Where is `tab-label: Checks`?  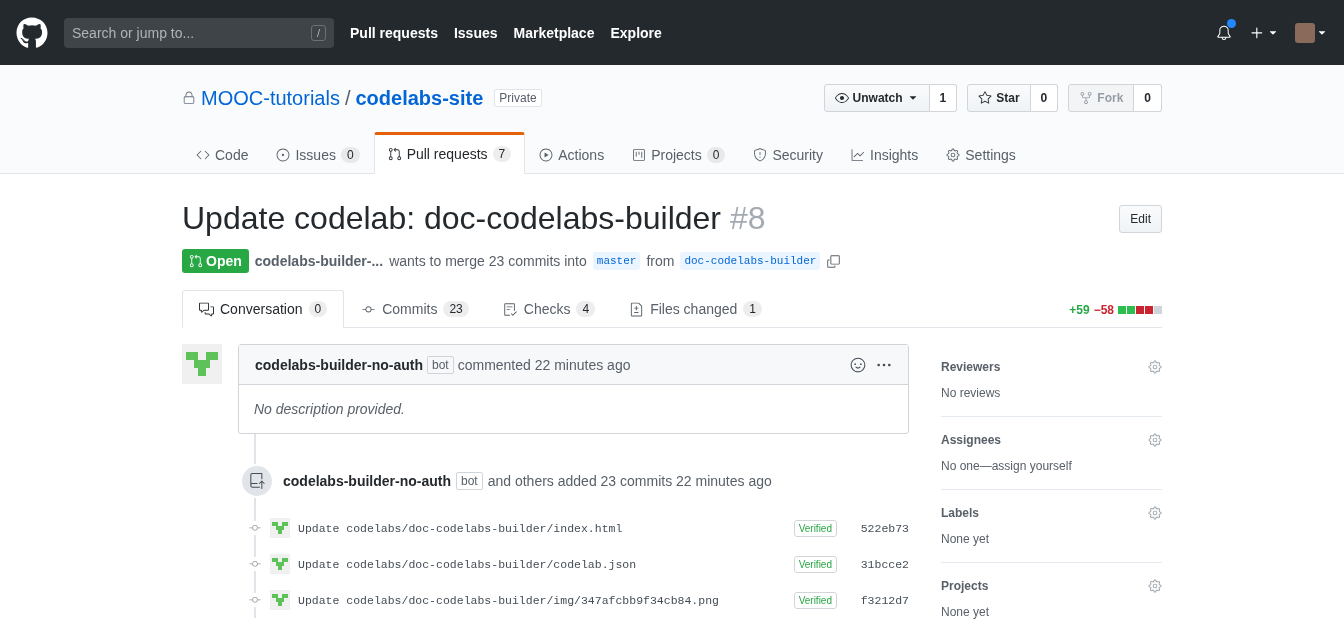
tab-label: Checks is located at coordinates (547, 309).